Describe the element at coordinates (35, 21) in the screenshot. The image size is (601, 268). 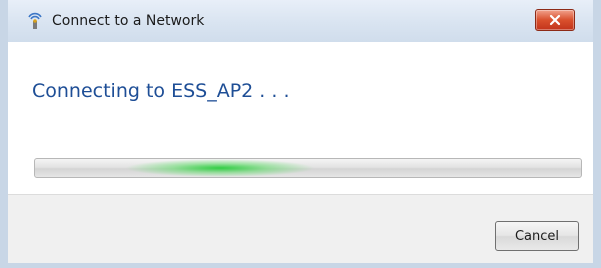
I see `network-icon` at that location.